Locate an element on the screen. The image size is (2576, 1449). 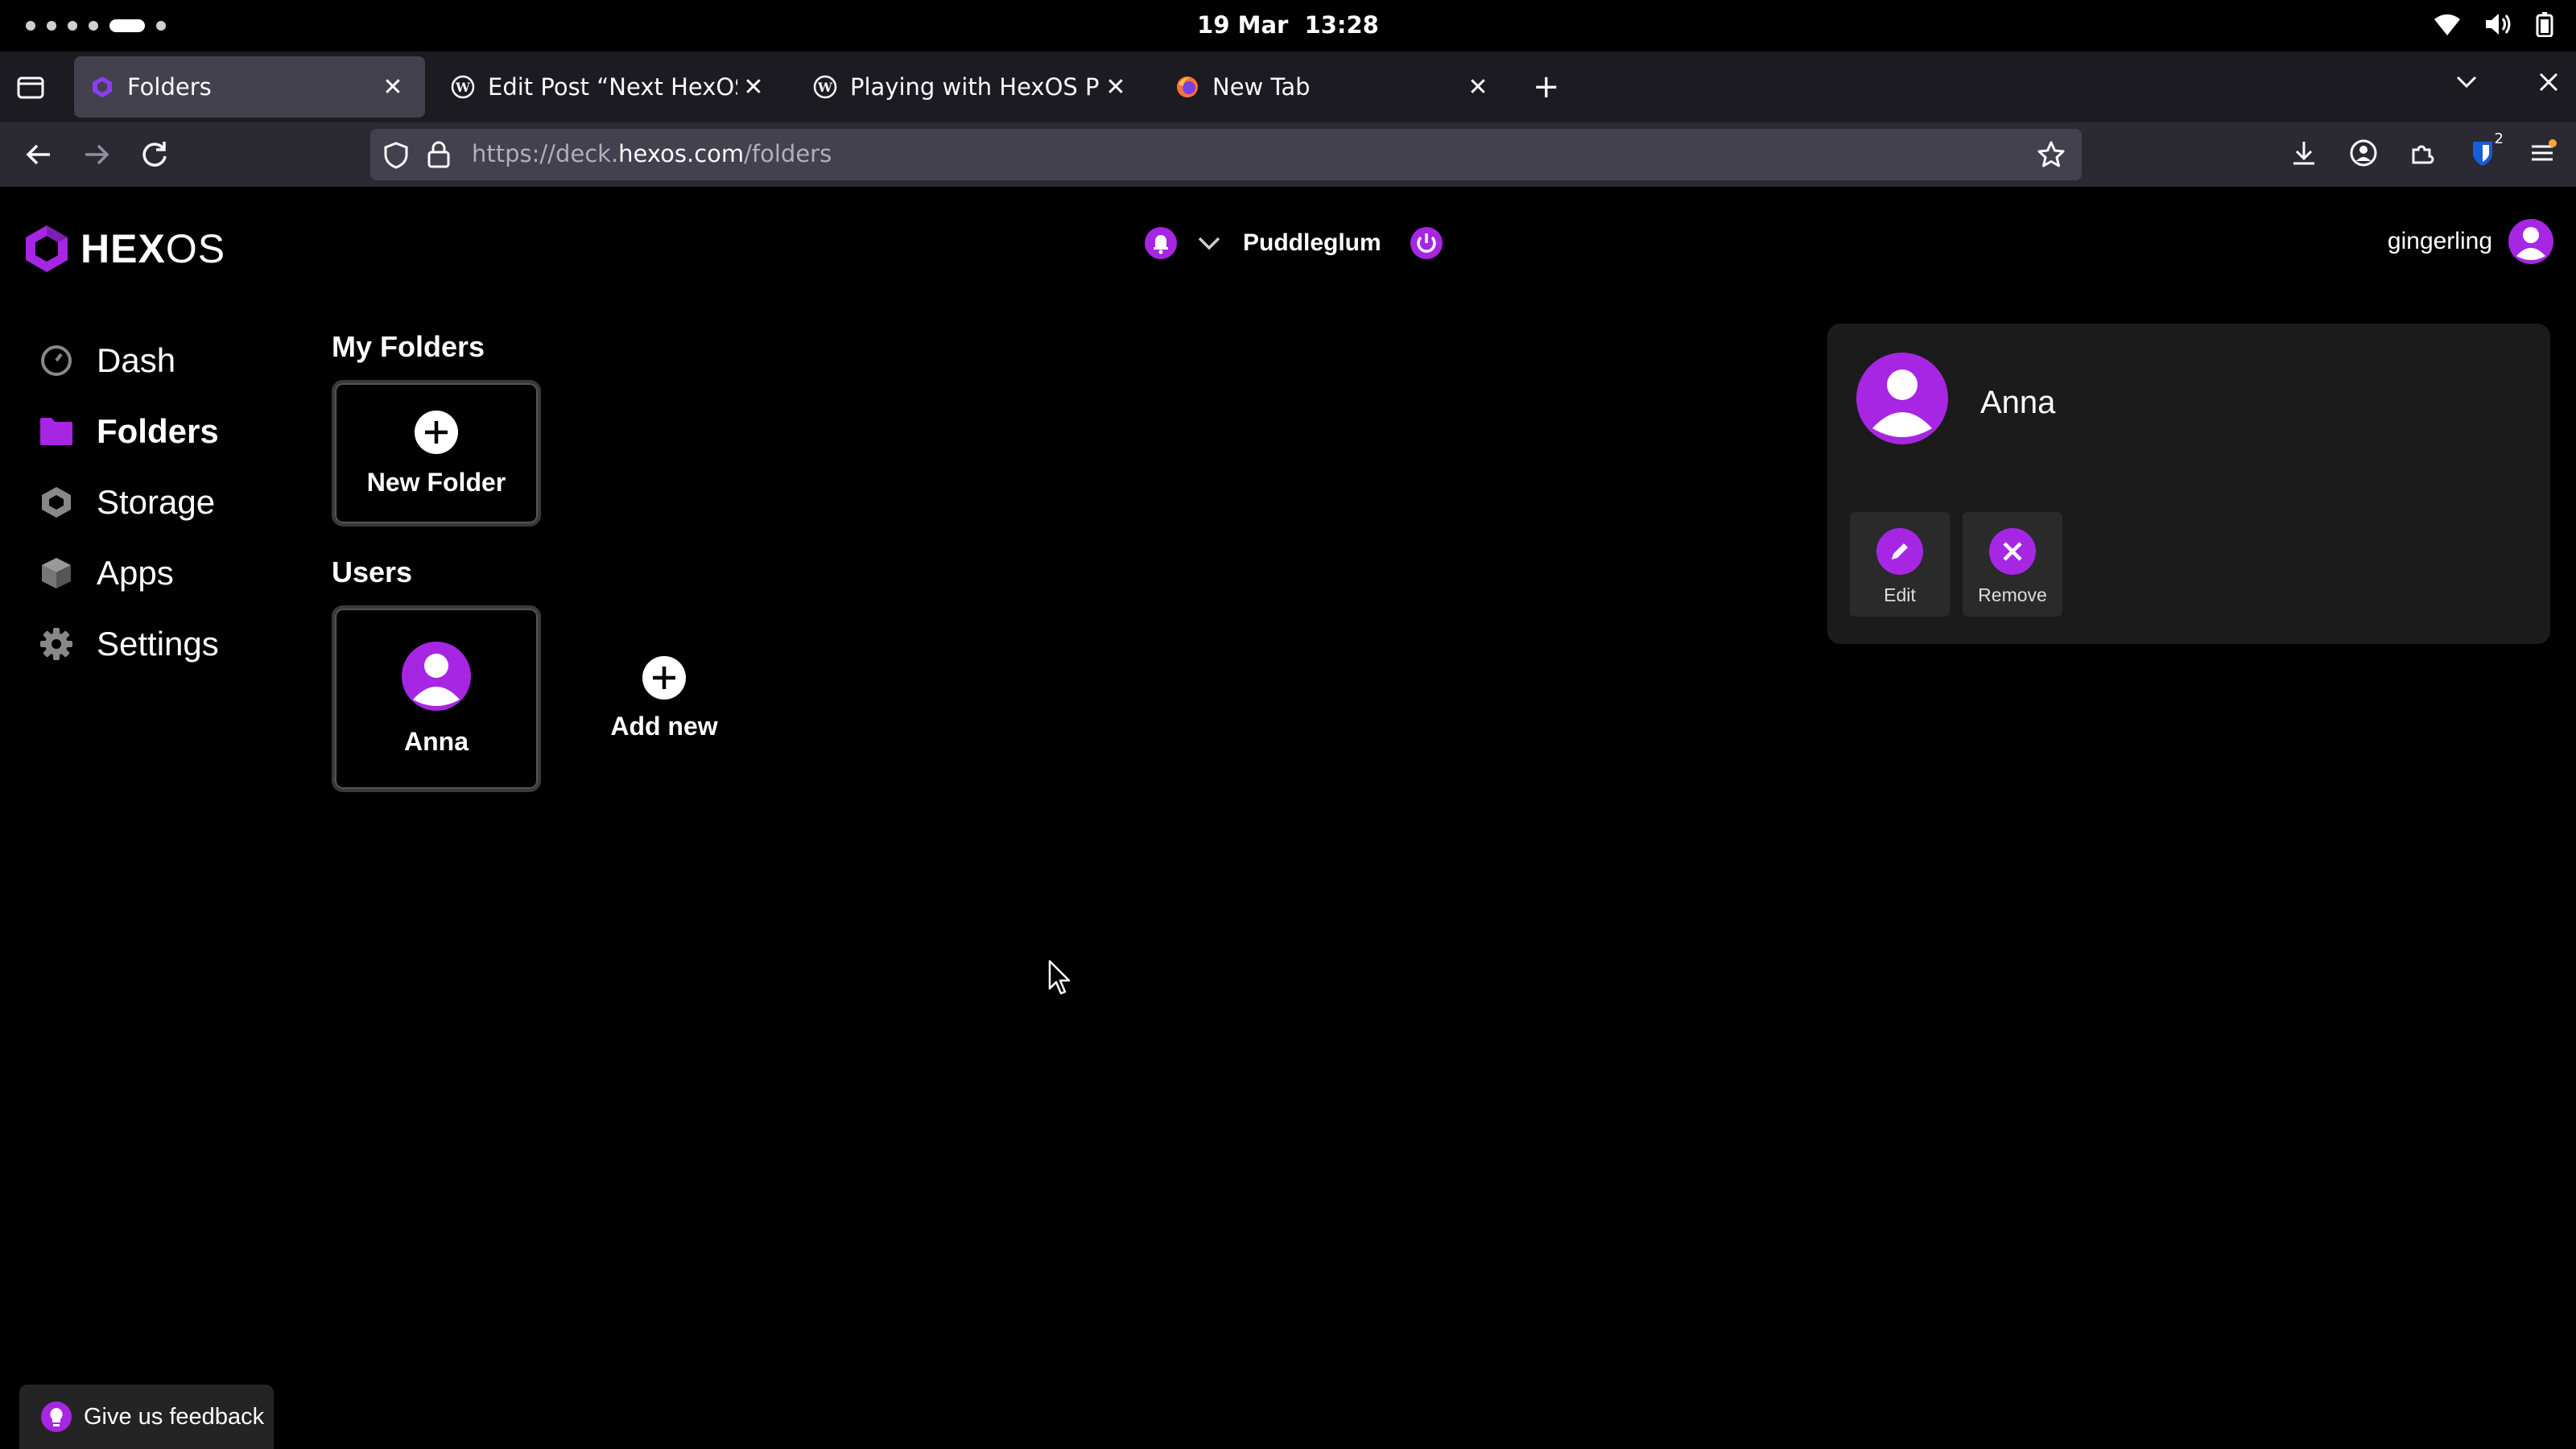
firefox-view-icon is located at coordinates (30, 86).